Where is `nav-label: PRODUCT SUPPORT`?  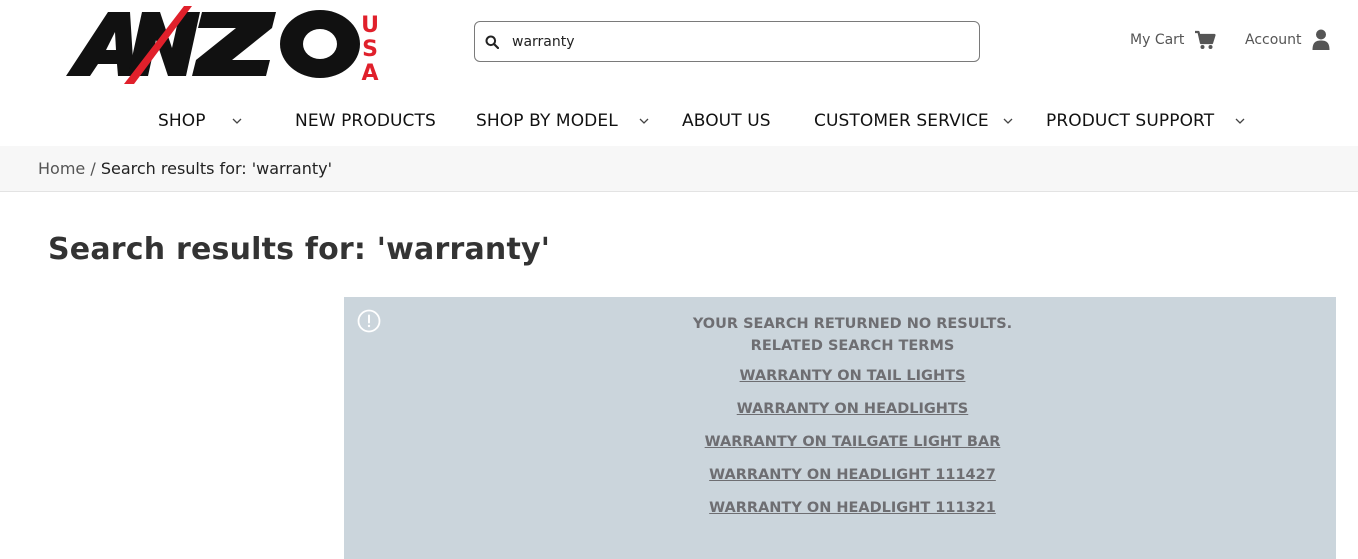 nav-label: PRODUCT SUPPORT is located at coordinates (1130, 121).